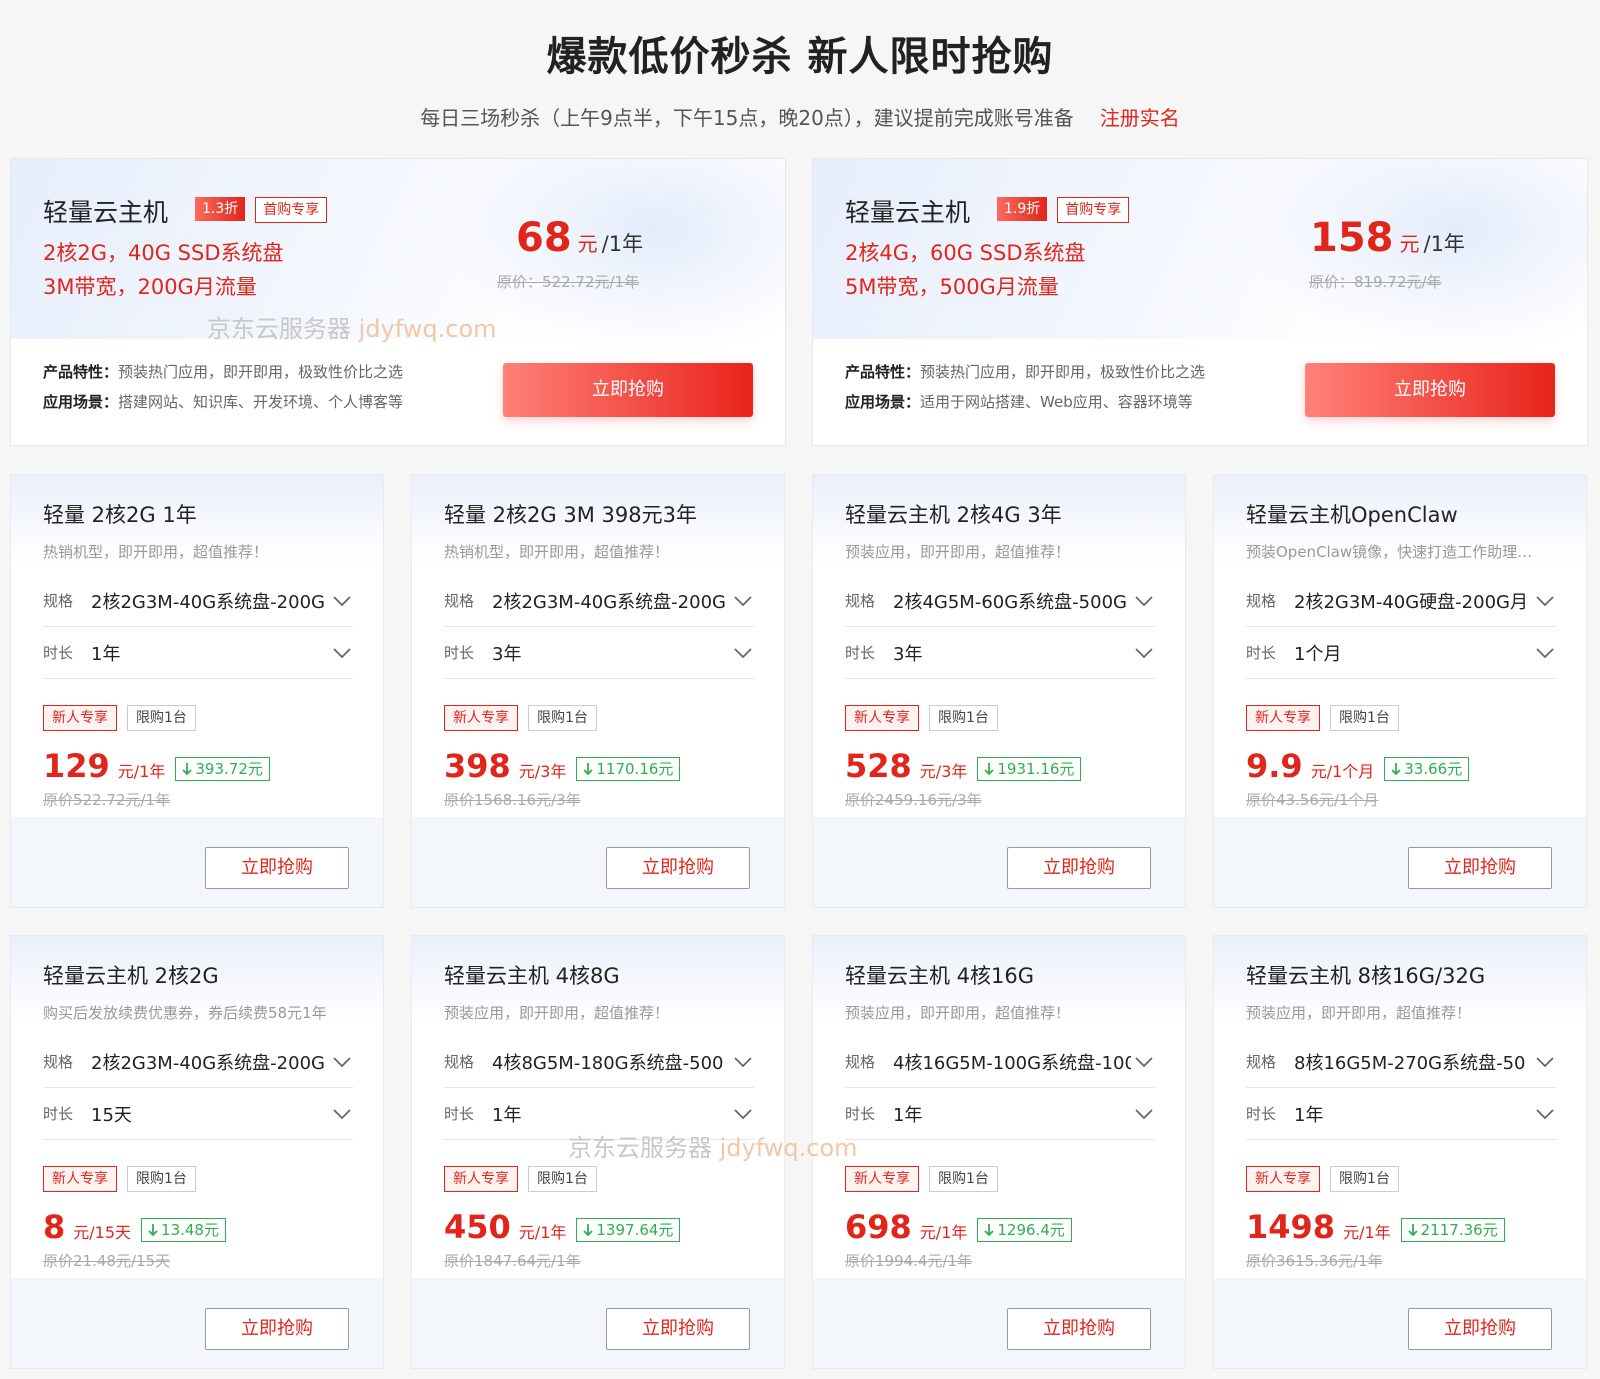 This screenshot has width=1600, height=1379. What do you see at coordinates (190, 1230) in the screenshot?
I see `savings-amount: 13.48元` at bounding box center [190, 1230].